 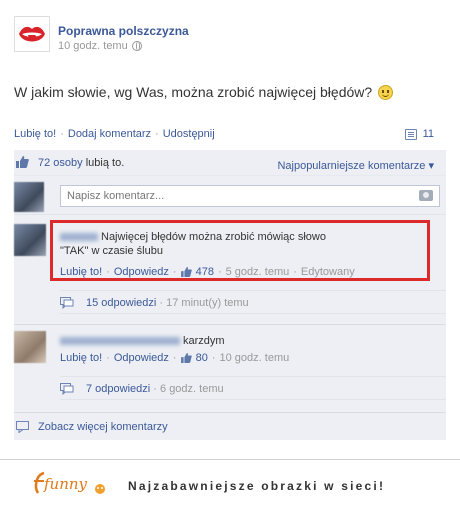 I want to click on replies-row: 15 odpowiedzi · 17 minut(y) temu, so click(x=253, y=302).